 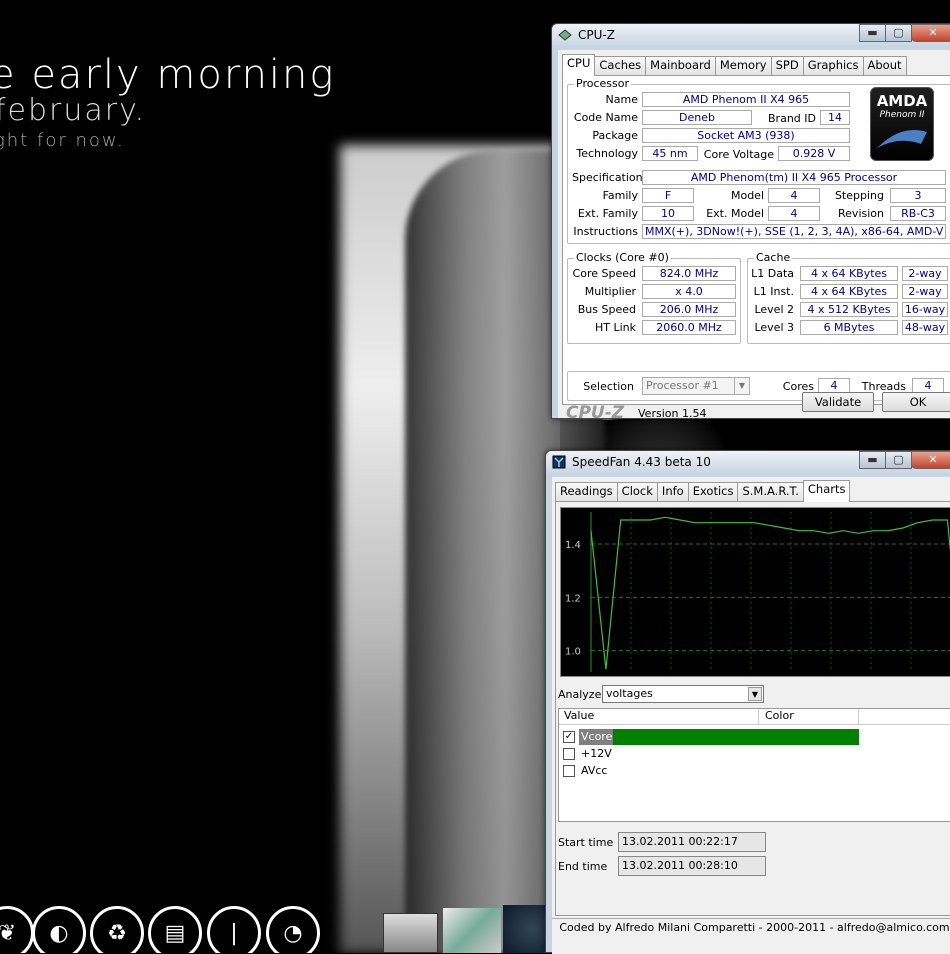 I want to click on end-time-label: End time, so click(x=583, y=866).